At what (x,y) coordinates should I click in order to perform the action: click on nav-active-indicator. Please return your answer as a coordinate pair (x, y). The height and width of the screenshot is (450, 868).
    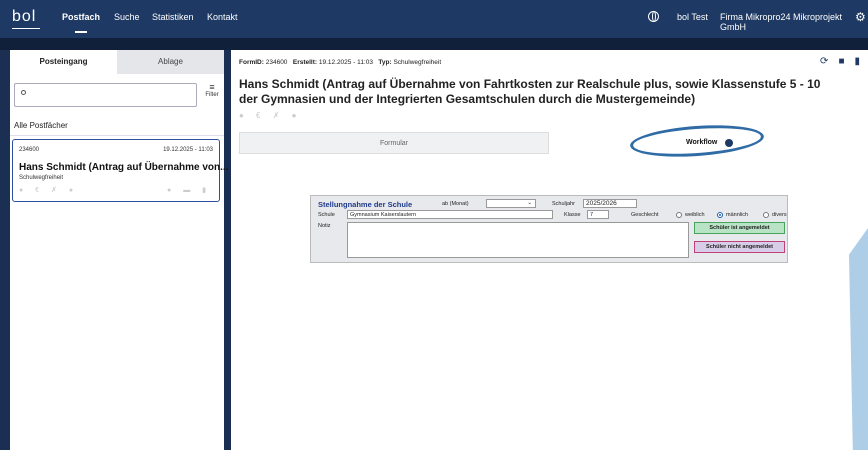
    Looking at the image, I should click on (81, 32).